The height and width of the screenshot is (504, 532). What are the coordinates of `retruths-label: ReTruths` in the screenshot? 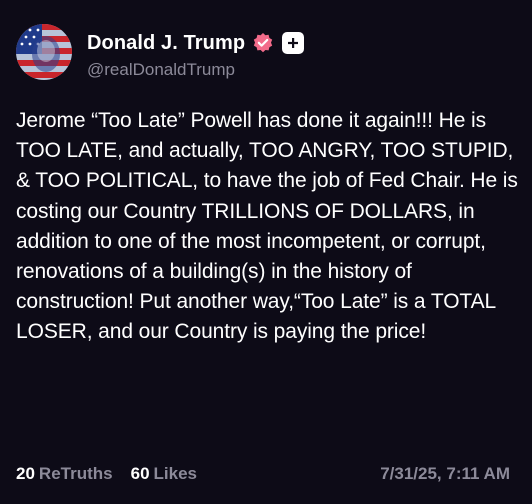 It's located at (75, 473).